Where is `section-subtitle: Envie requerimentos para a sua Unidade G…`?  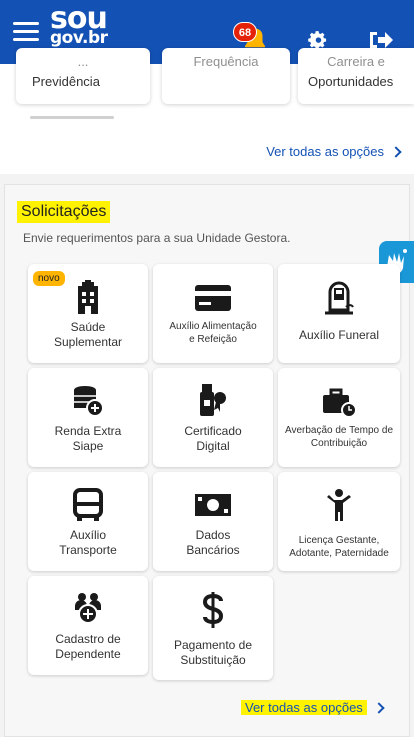 section-subtitle: Envie requerimentos para a sua Unidade G… is located at coordinates (157, 238).